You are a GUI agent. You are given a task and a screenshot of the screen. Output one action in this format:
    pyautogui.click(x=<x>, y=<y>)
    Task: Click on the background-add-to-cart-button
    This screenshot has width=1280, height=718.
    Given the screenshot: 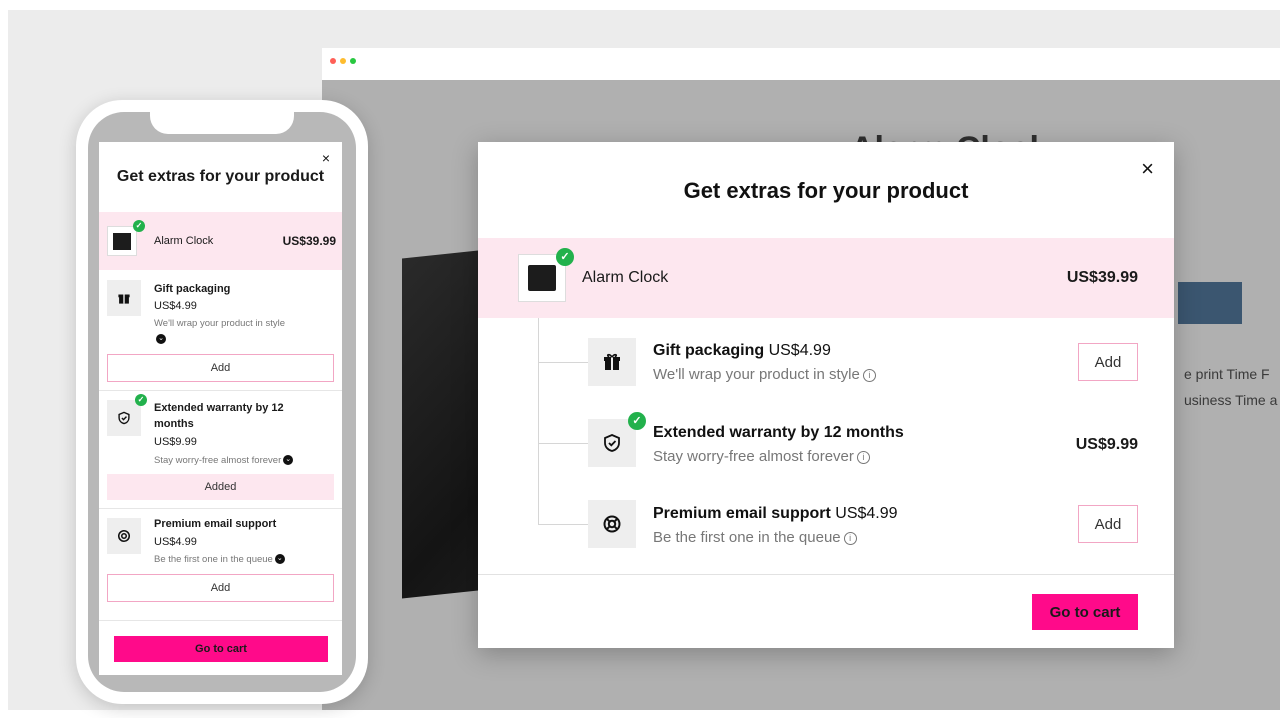 What is the action you would take?
    pyautogui.click(x=1210, y=303)
    